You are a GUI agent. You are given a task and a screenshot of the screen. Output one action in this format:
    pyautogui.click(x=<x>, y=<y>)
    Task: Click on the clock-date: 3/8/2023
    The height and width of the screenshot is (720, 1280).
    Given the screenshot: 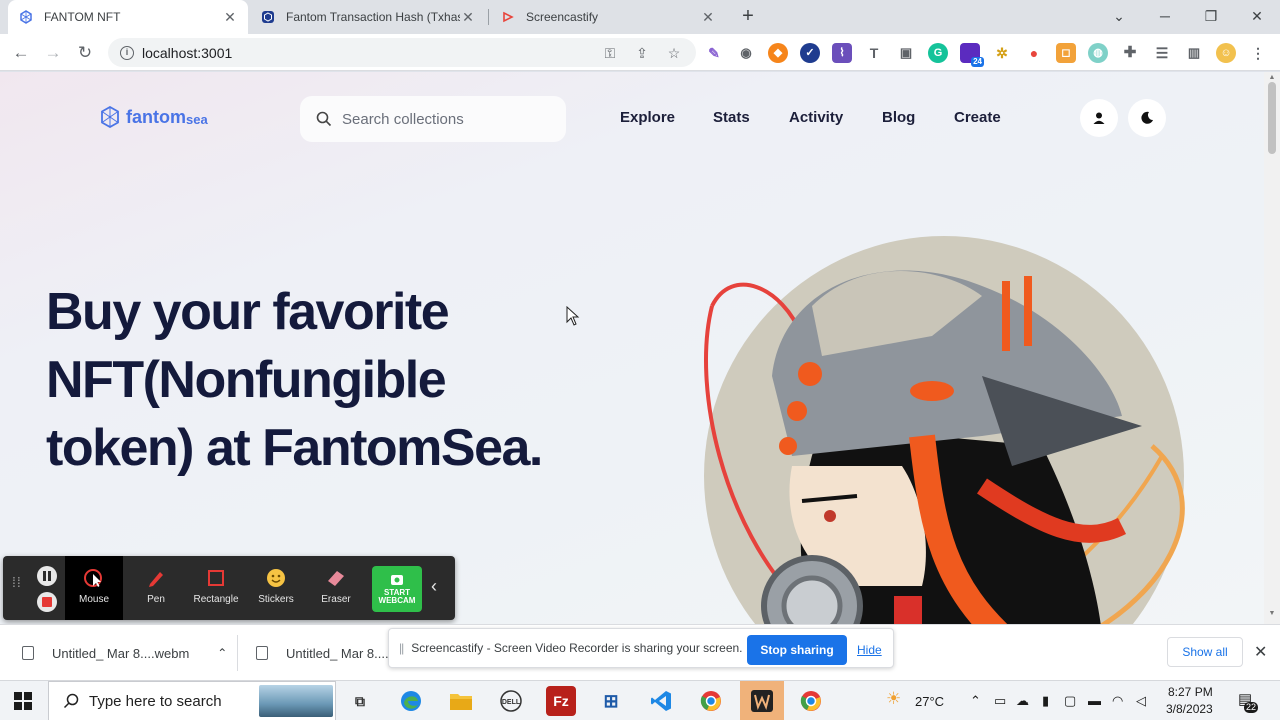 What is the action you would take?
    pyautogui.click(x=1189, y=709)
    